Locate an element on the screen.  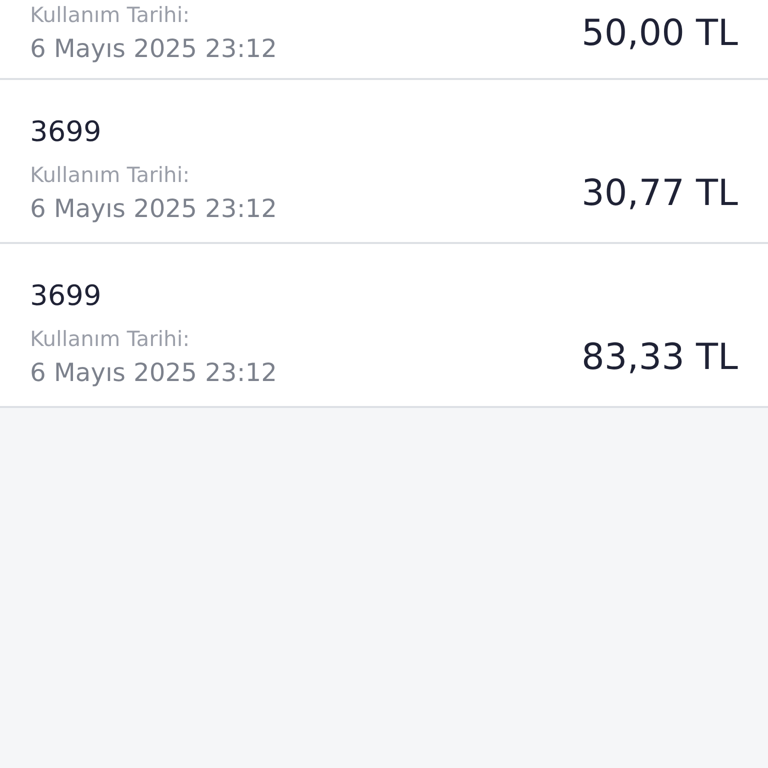
transaction-amount: 30,77 TL is located at coordinates (659, 194).